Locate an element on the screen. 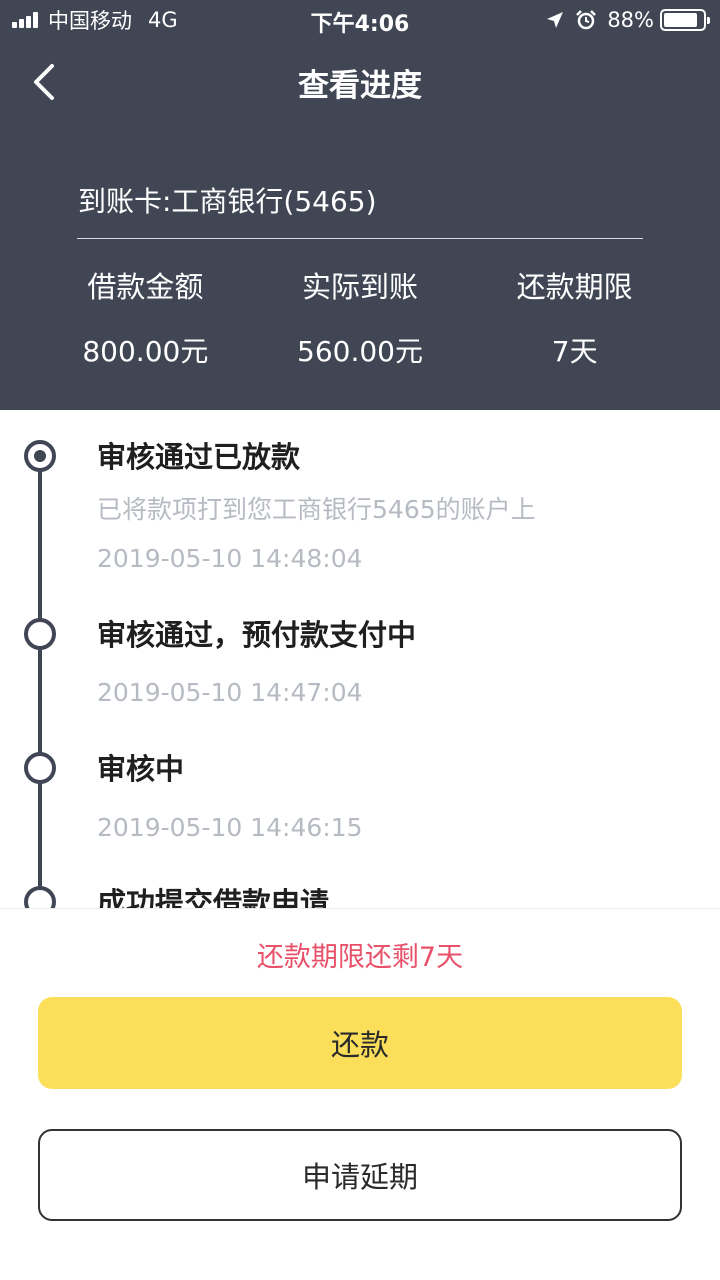 This screenshot has width=720, height=1280. nav-bar: 查看进度 is located at coordinates (360, 82).